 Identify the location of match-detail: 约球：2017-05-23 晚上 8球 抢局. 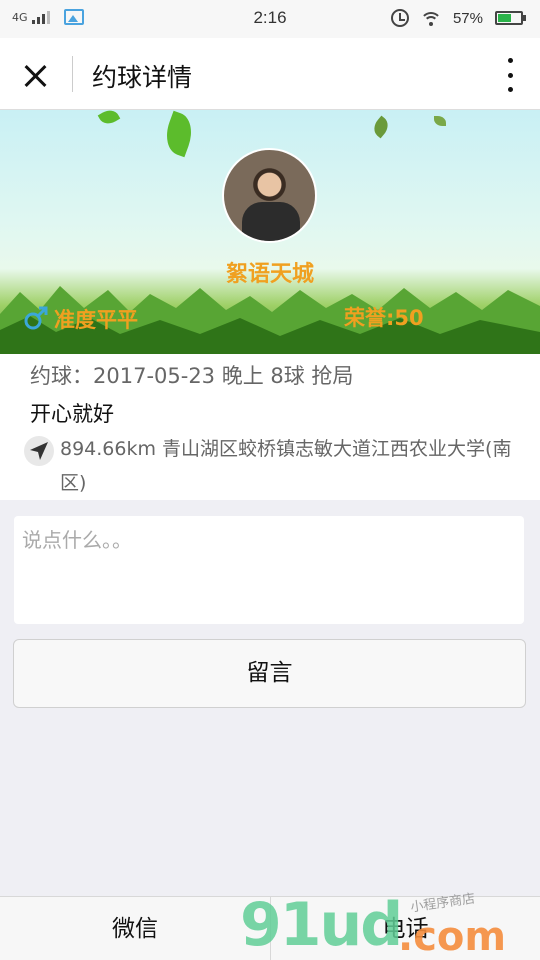
(192, 376).